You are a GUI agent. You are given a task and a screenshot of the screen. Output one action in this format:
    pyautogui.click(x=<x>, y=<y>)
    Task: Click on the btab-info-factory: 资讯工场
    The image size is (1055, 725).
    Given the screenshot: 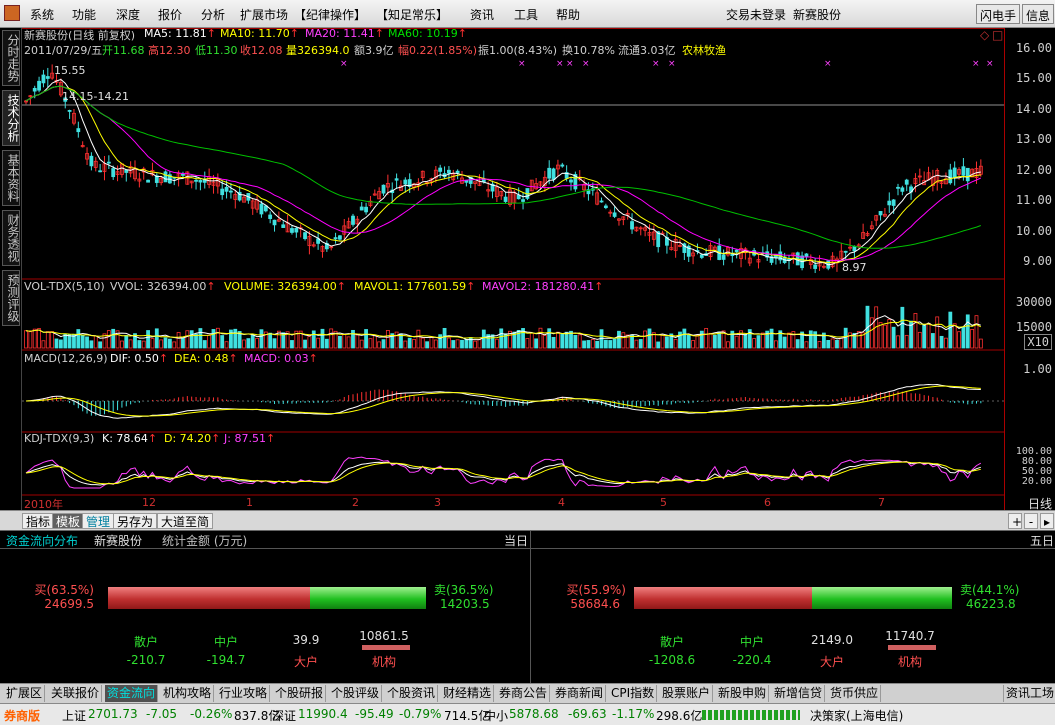 What is the action you would take?
    pyautogui.click(x=1029, y=693)
    